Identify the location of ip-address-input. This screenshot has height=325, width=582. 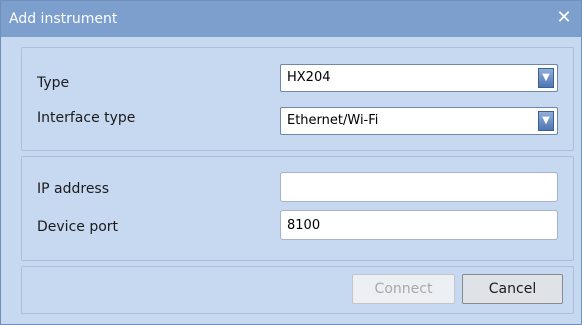
(419, 187).